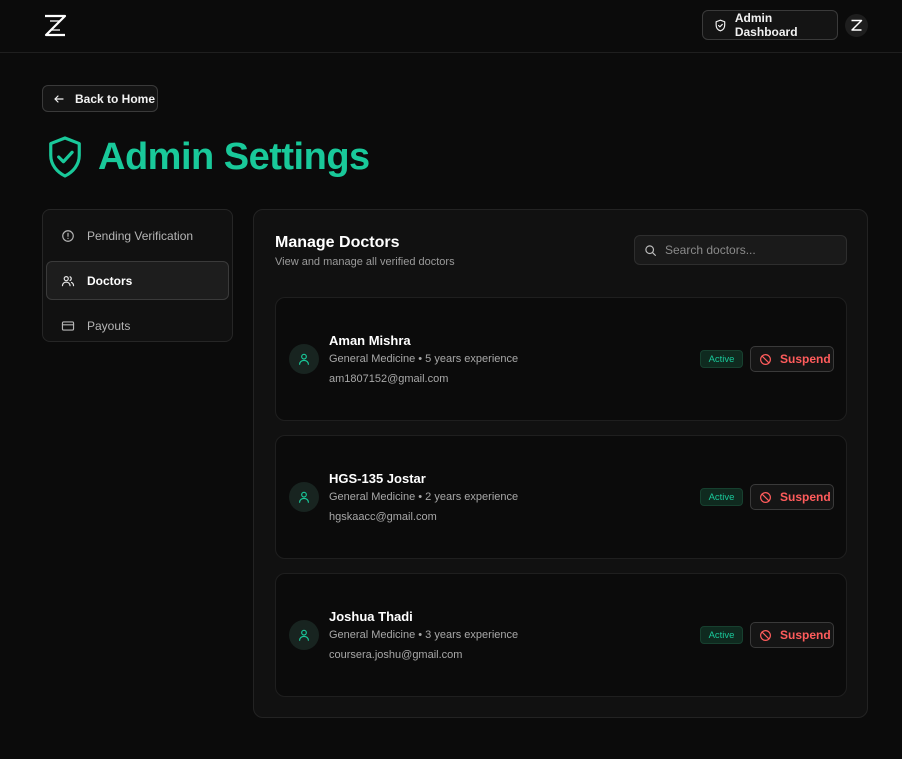 Image resolution: width=902 pixels, height=759 pixels. I want to click on search-icon, so click(650, 250).